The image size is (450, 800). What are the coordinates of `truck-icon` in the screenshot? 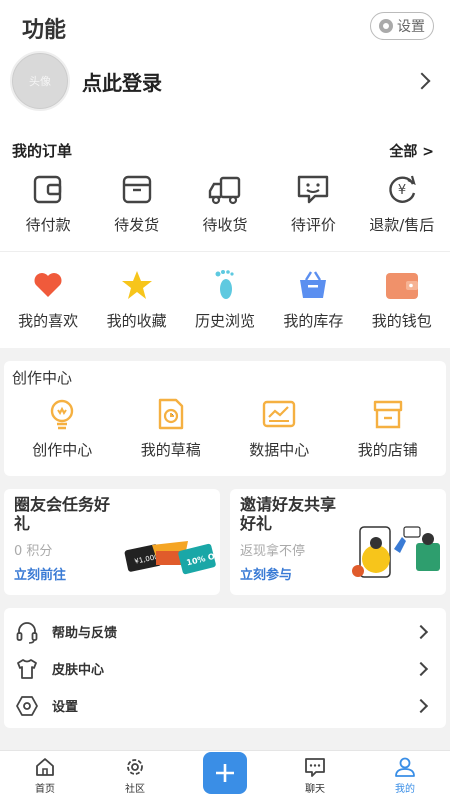 It's located at (224, 190).